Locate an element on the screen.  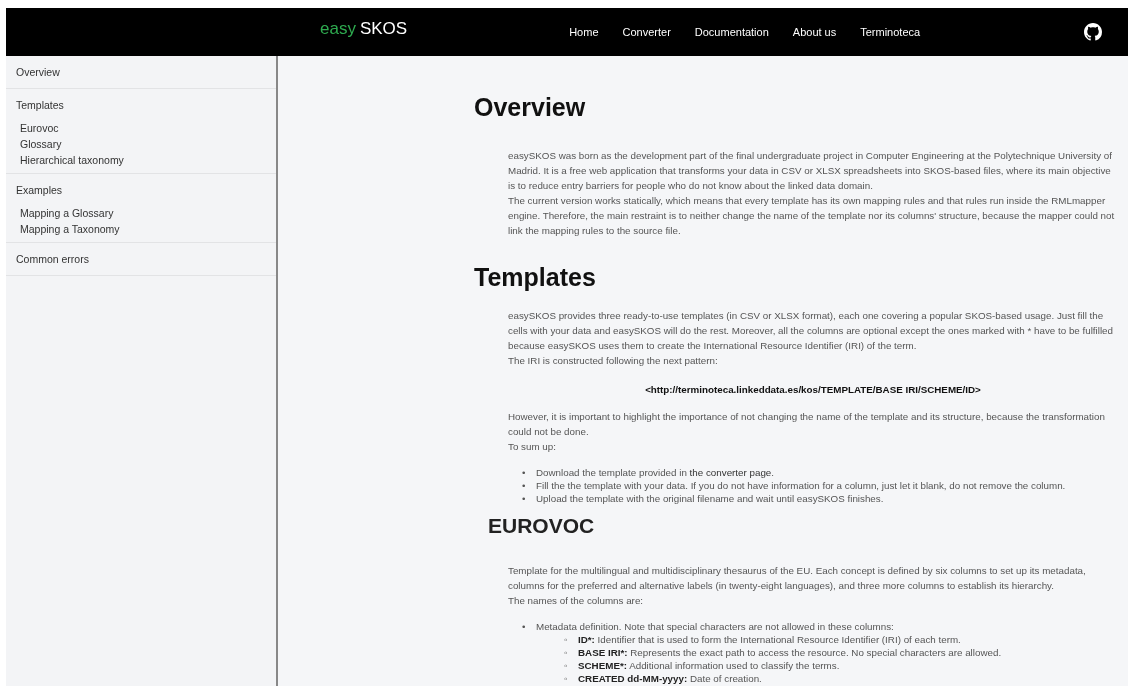
sidebar-heading: Examples is located at coordinates (141, 191).